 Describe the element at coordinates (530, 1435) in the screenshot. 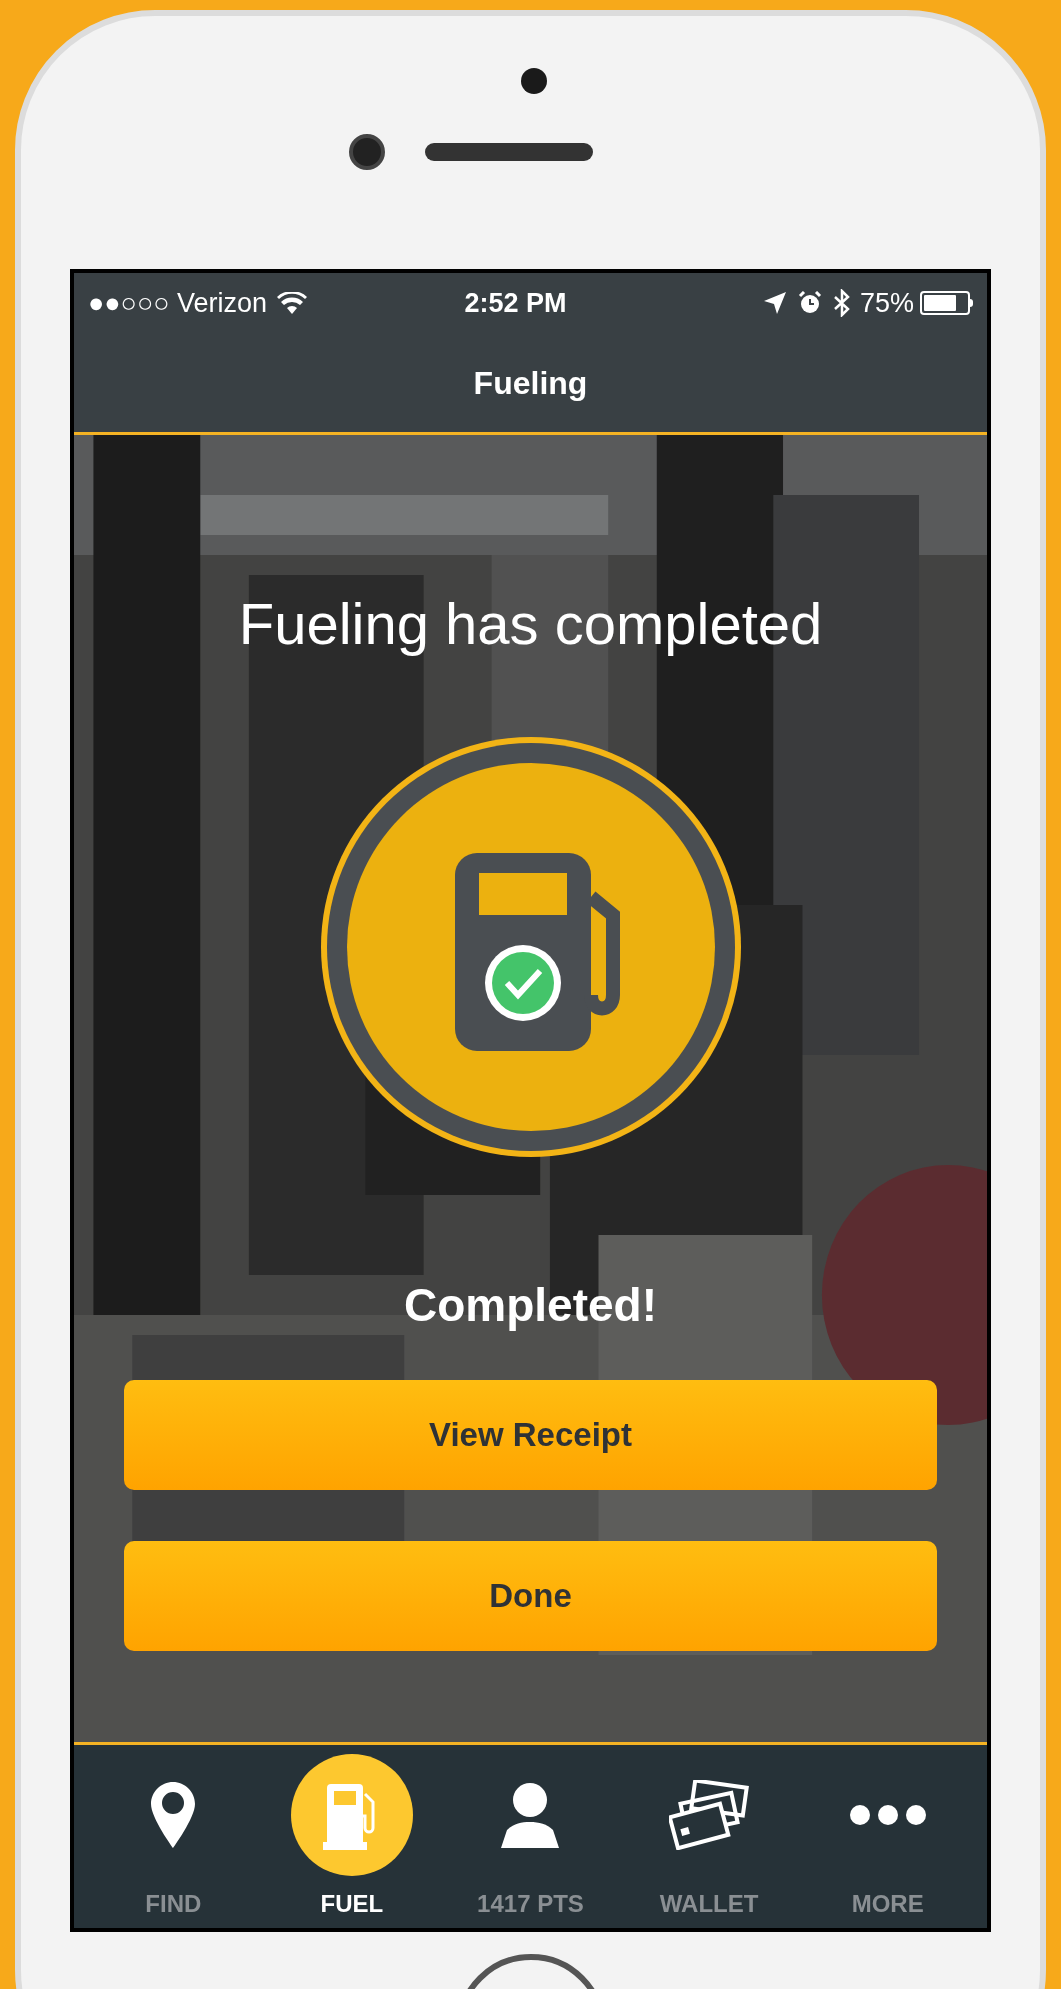

I see `action-button: View Receipt` at that location.